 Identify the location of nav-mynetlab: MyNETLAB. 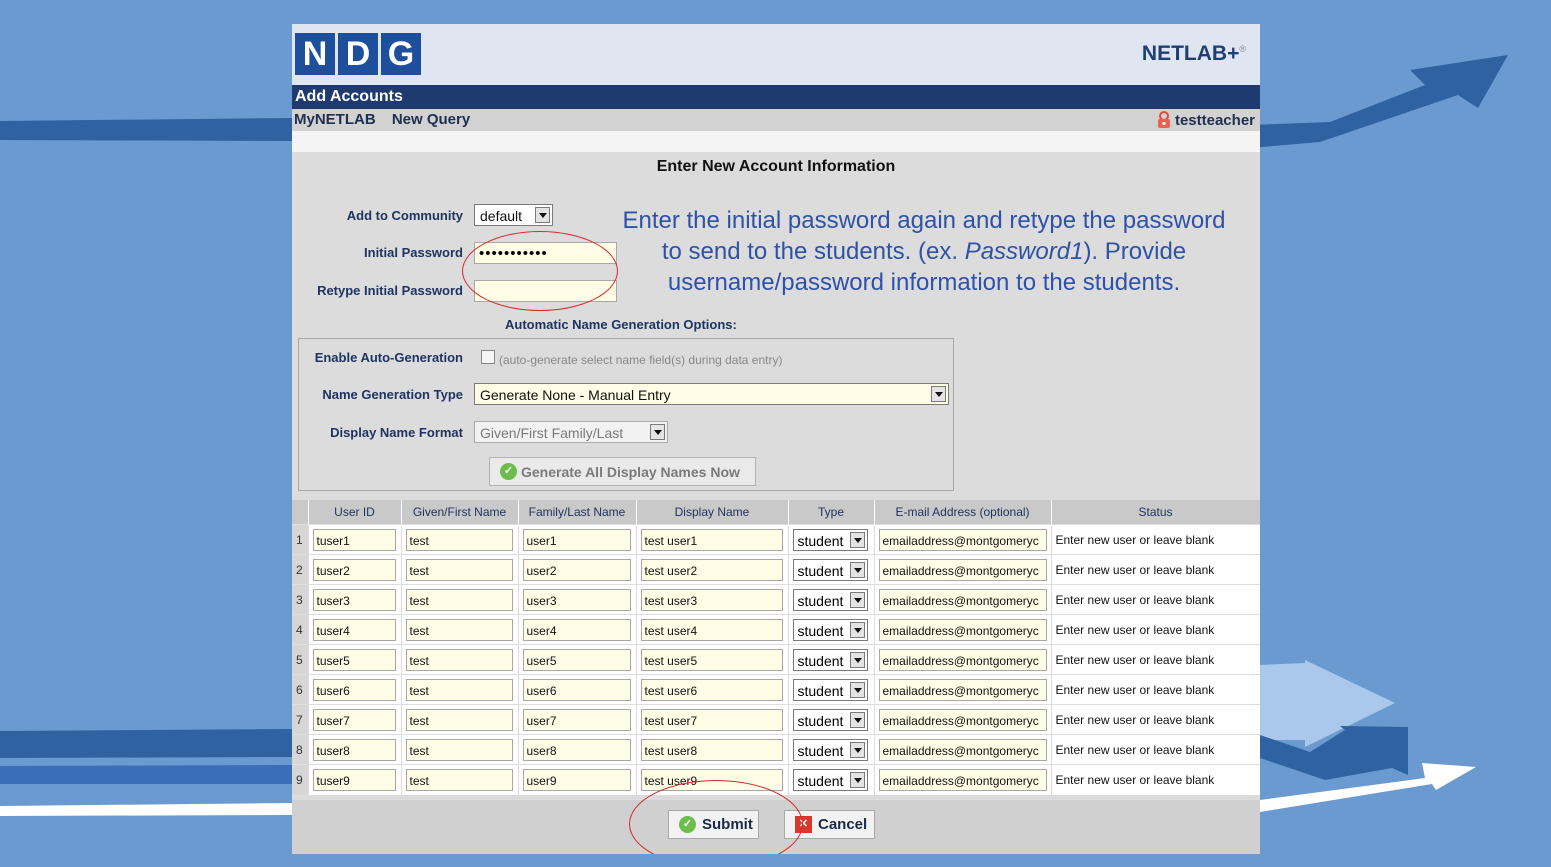
(335, 119).